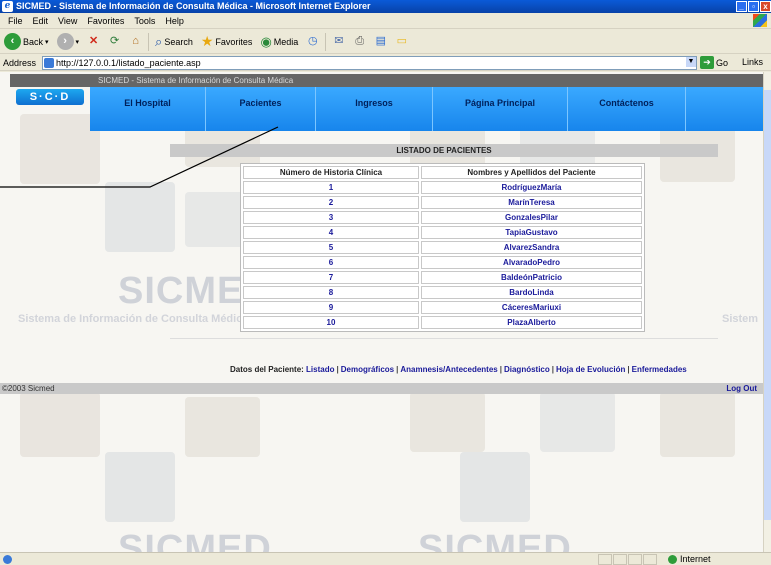 The image size is (771, 565). What do you see at coordinates (695, 559) in the screenshot?
I see `zone-label: Internet` at bounding box center [695, 559].